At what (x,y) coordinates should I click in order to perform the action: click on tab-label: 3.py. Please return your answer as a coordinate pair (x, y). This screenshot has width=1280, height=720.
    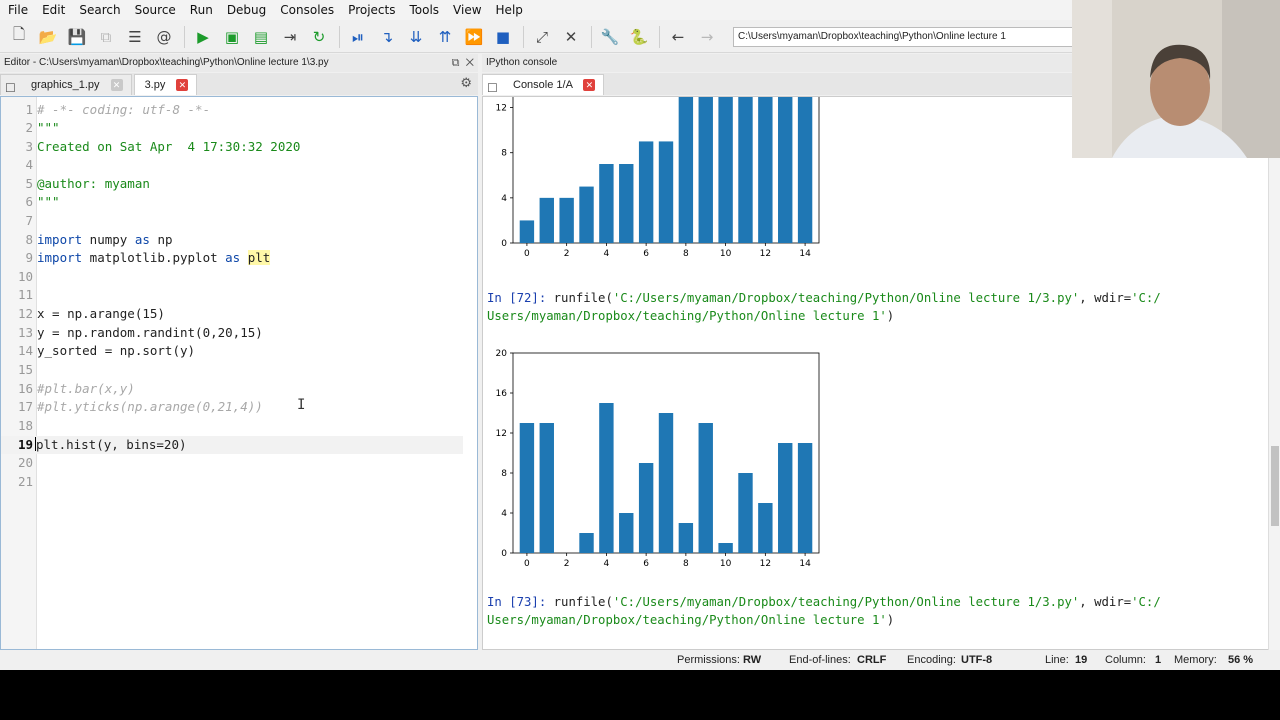
    Looking at the image, I should click on (155, 85).